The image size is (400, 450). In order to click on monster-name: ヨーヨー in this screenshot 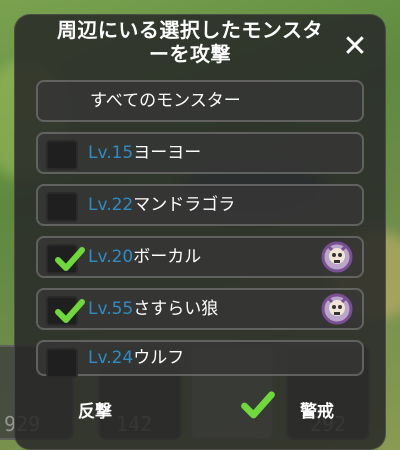, I will do `click(167, 153)`.